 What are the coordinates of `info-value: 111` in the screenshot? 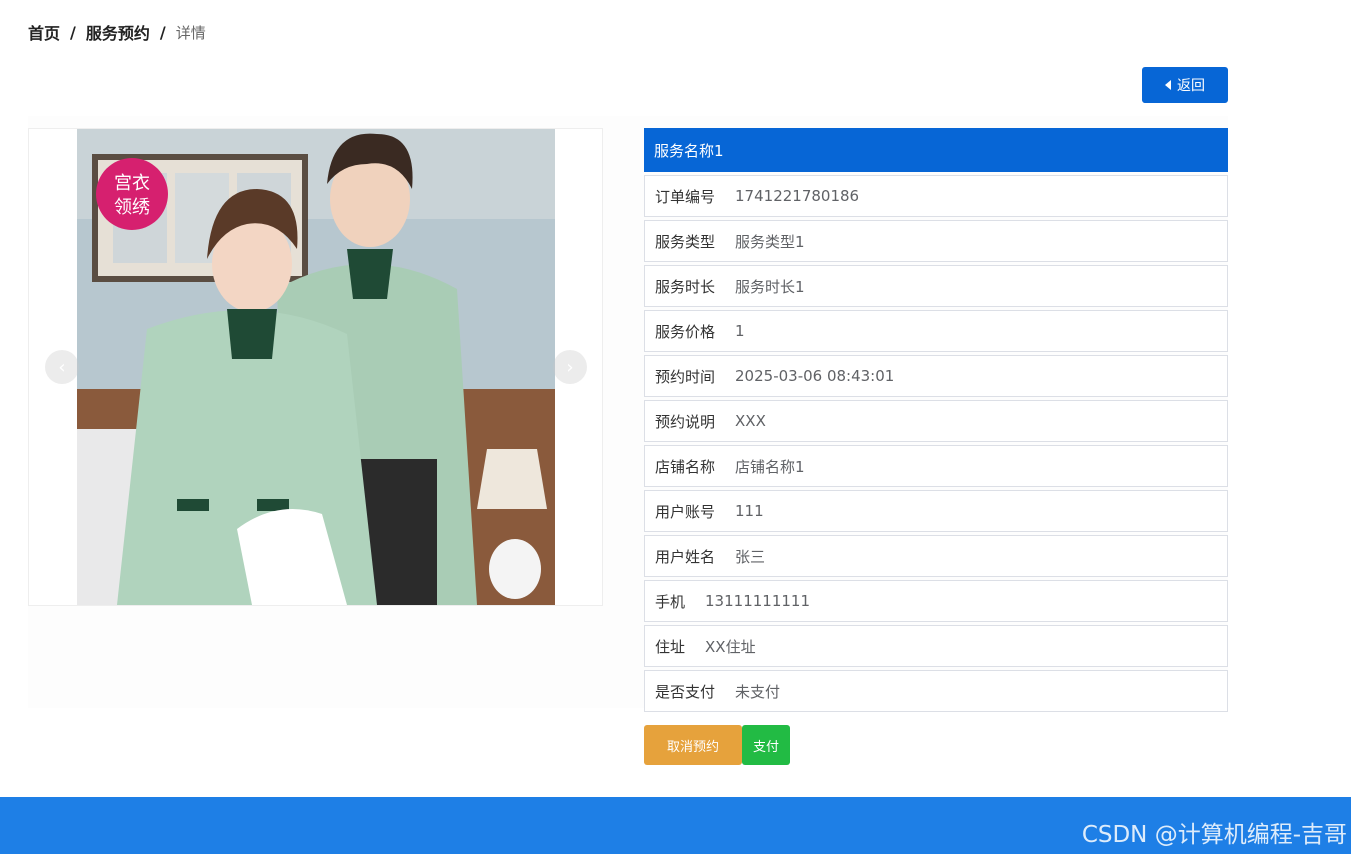 It's located at (749, 511).